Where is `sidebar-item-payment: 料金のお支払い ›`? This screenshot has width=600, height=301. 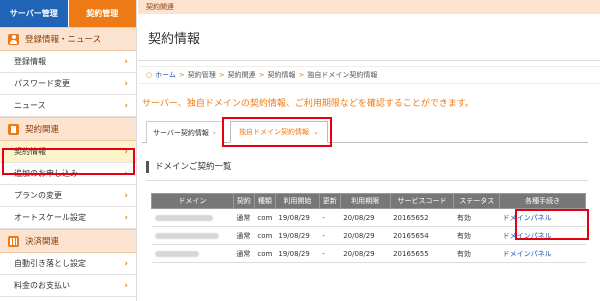 sidebar-item-payment: 料金のお支払い › is located at coordinates (68, 286).